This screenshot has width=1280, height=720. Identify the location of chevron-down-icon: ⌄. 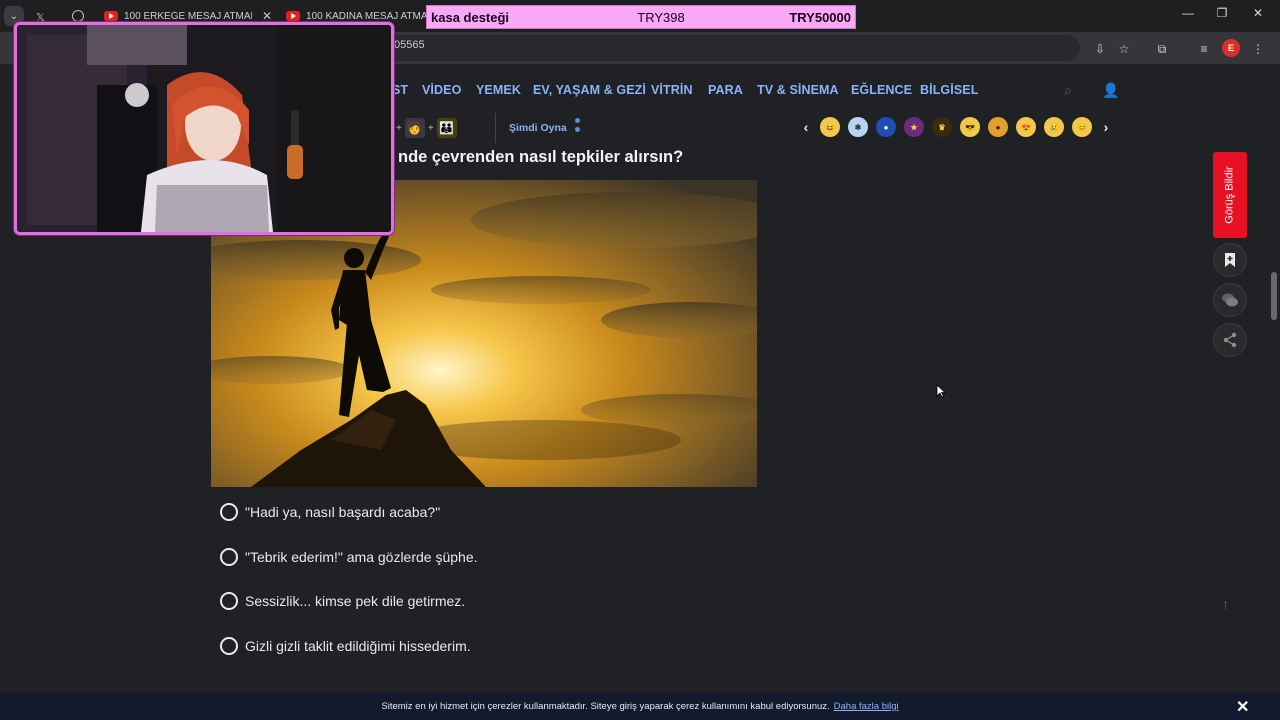
(14, 16).